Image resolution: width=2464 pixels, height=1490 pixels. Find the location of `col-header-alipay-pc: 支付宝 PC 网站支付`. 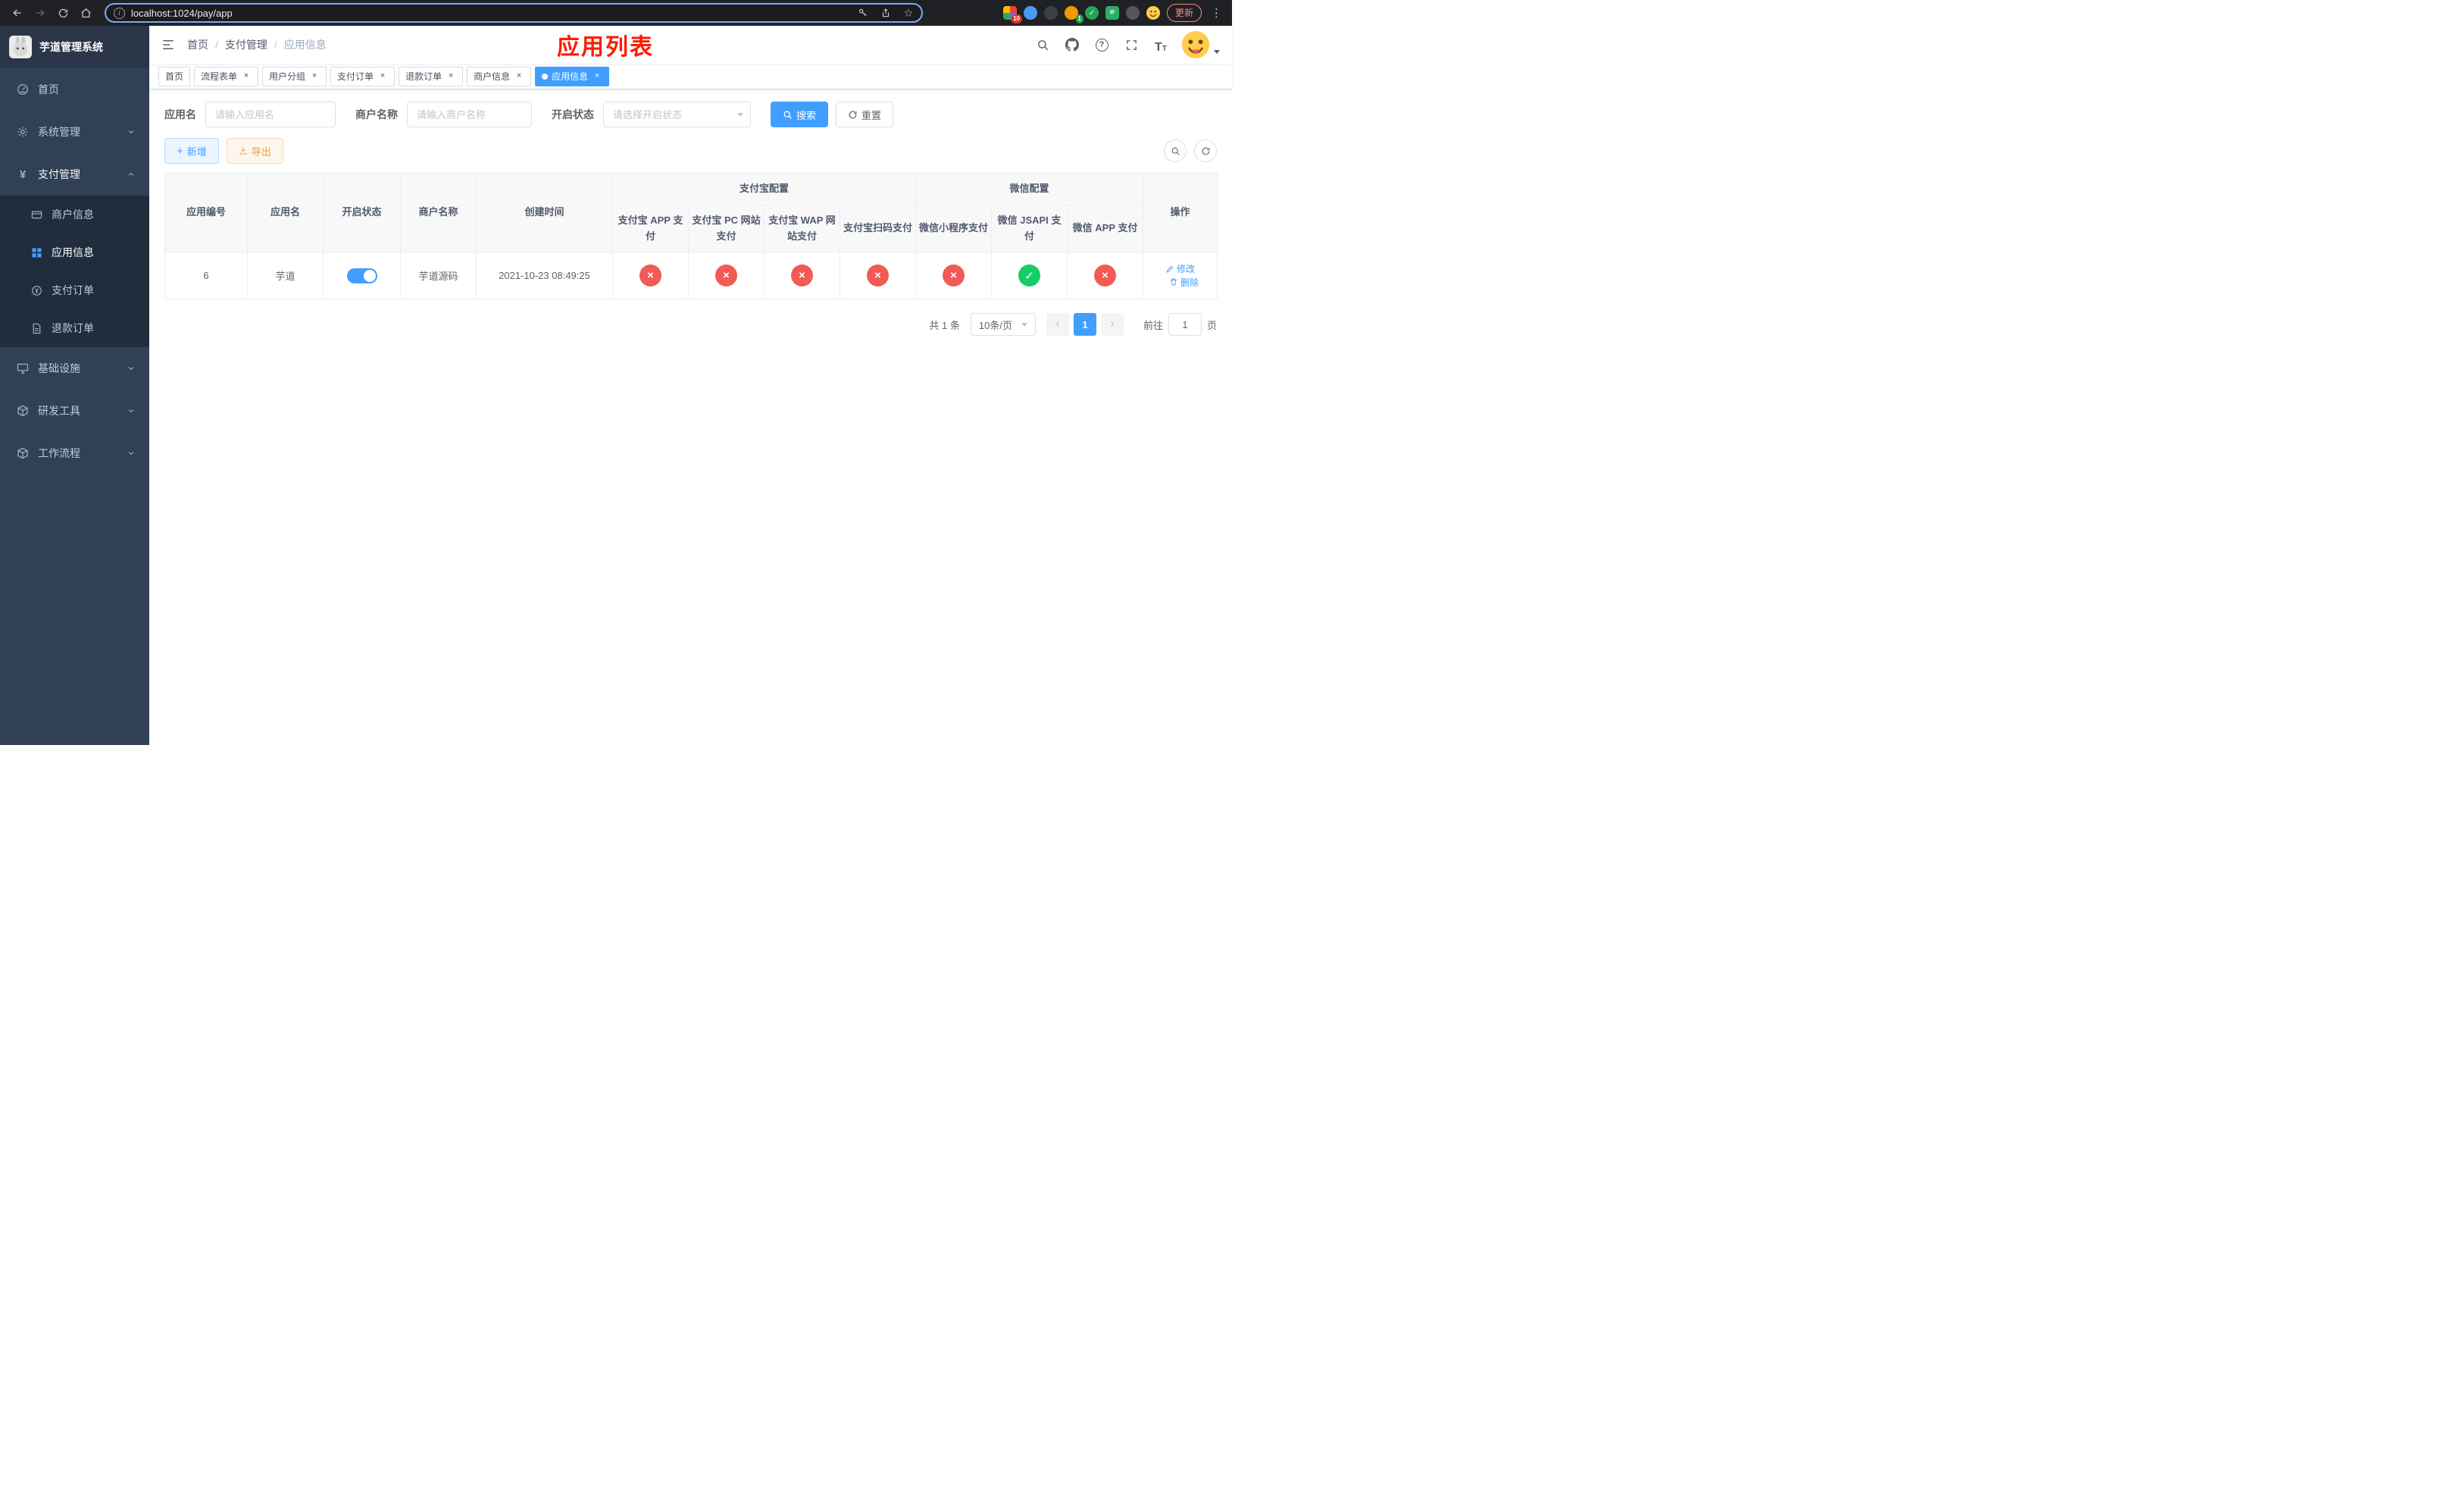

col-header-alipay-pc: 支付宝 PC 网站支付 is located at coordinates (726, 228).